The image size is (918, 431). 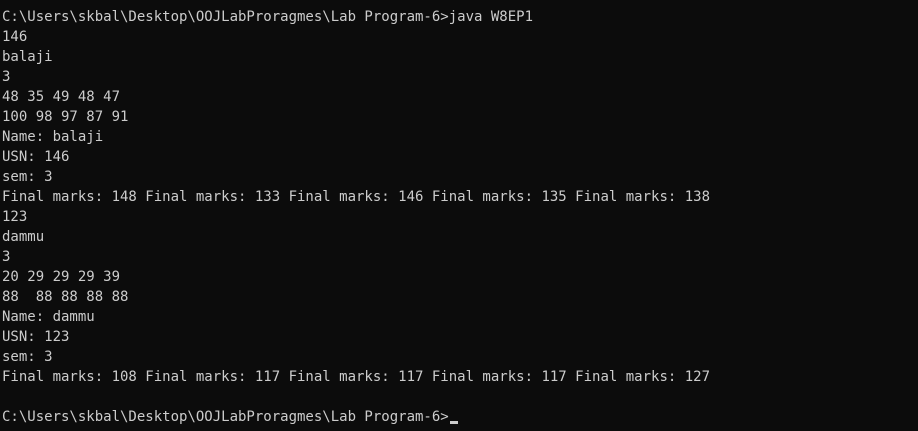 What do you see at coordinates (61, 277) in the screenshot?
I see `output-line: 20 29 29 29 39` at bounding box center [61, 277].